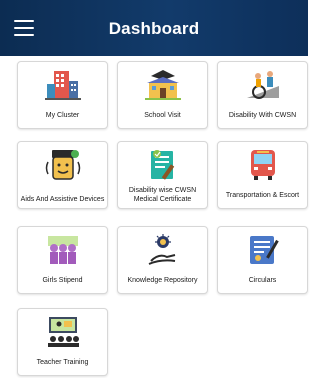 The height and width of the screenshot is (378, 320). I want to click on teacher-training-icon, so click(63, 332).